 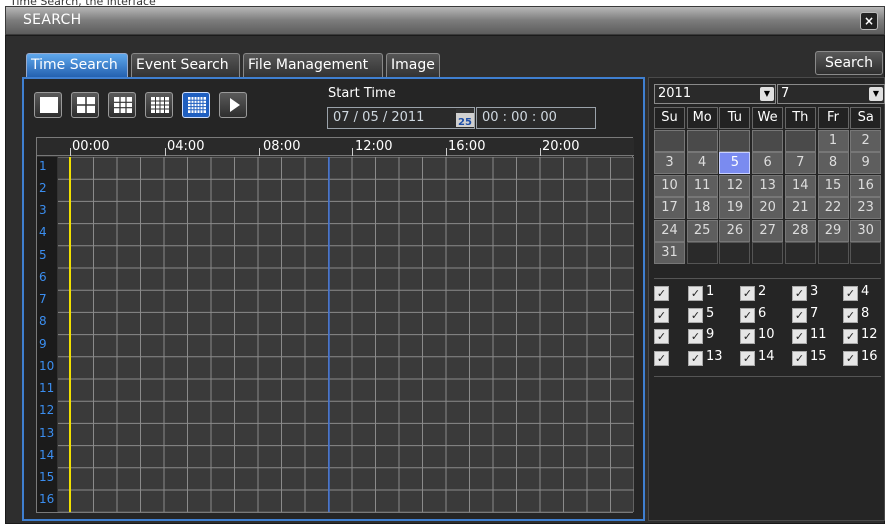 I want to click on calendar-day: 22, so click(x=833, y=208).